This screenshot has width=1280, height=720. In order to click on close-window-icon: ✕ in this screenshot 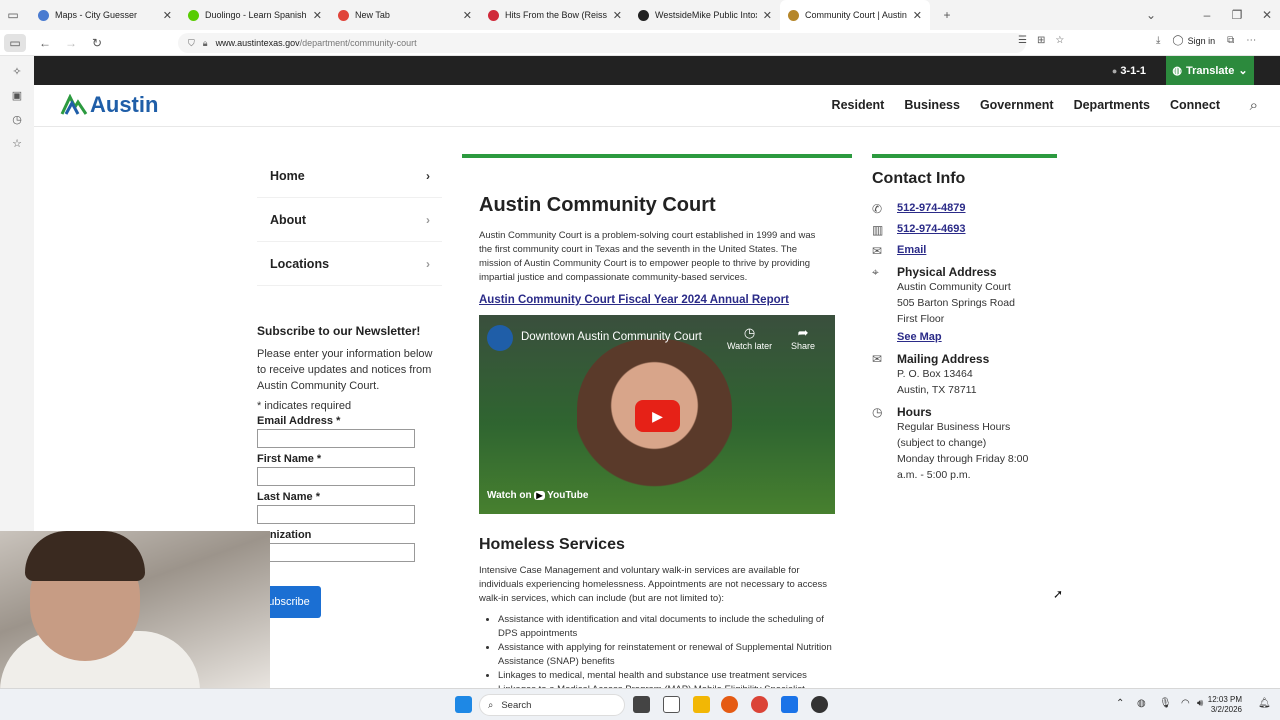, I will do `click(1267, 15)`.